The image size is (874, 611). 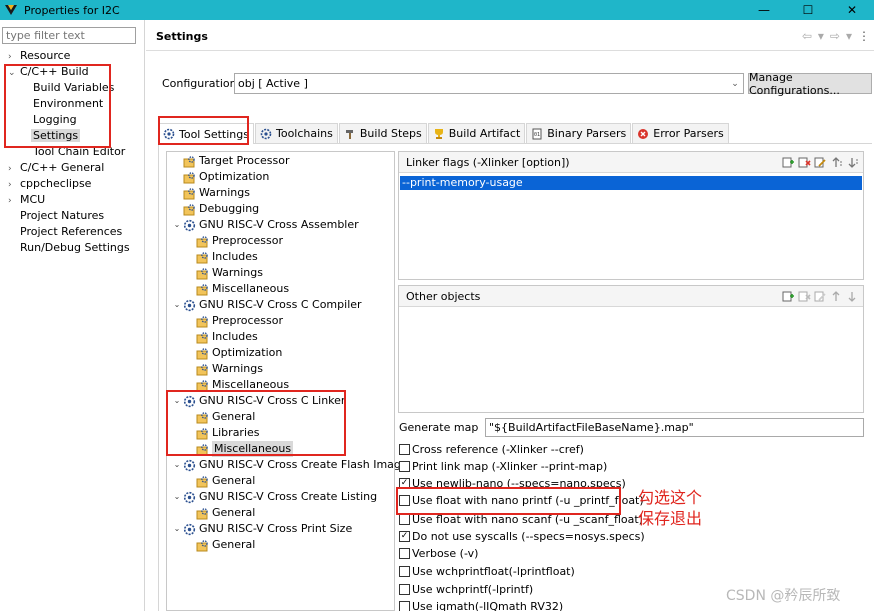 I want to click on nav-logging: Logging, so click(x=55, y=120).